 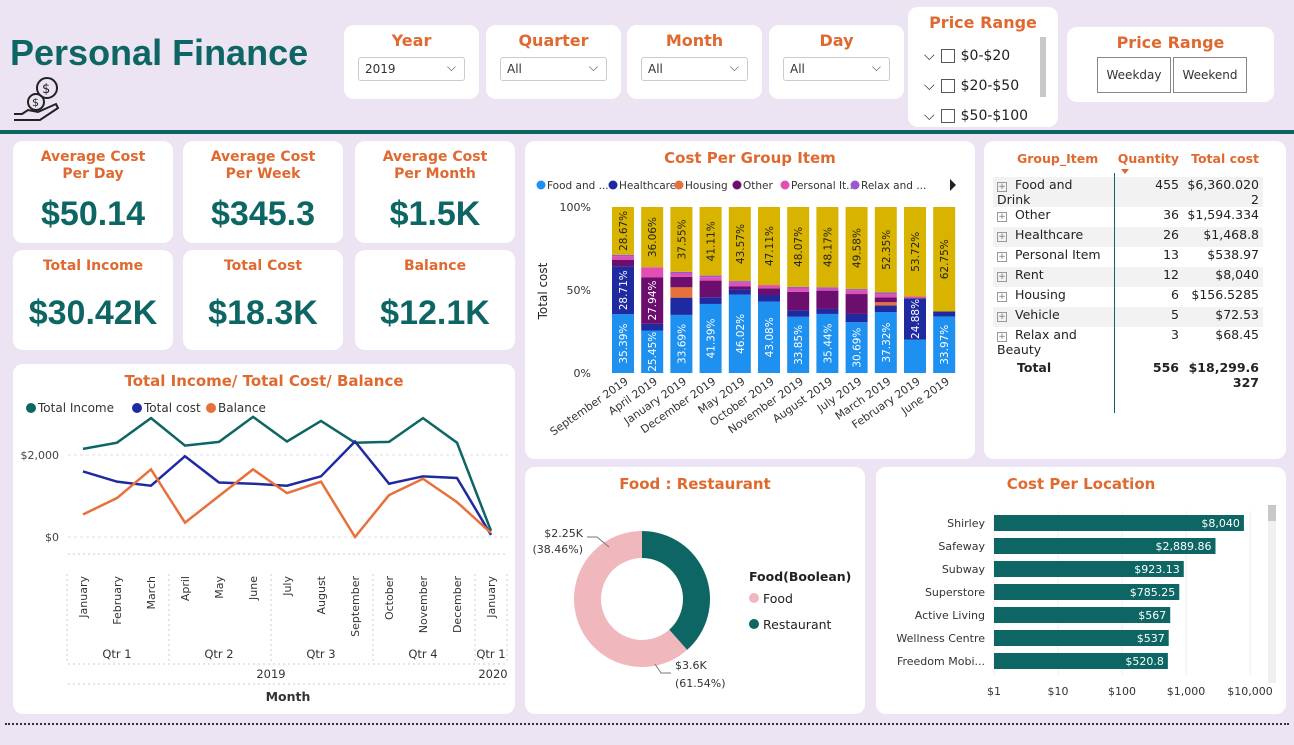 What do you see at coordinates (435, 165) in the screenshot?
I see `kpi-label: Average Cost Per Month` at bounding box center [435, 165].